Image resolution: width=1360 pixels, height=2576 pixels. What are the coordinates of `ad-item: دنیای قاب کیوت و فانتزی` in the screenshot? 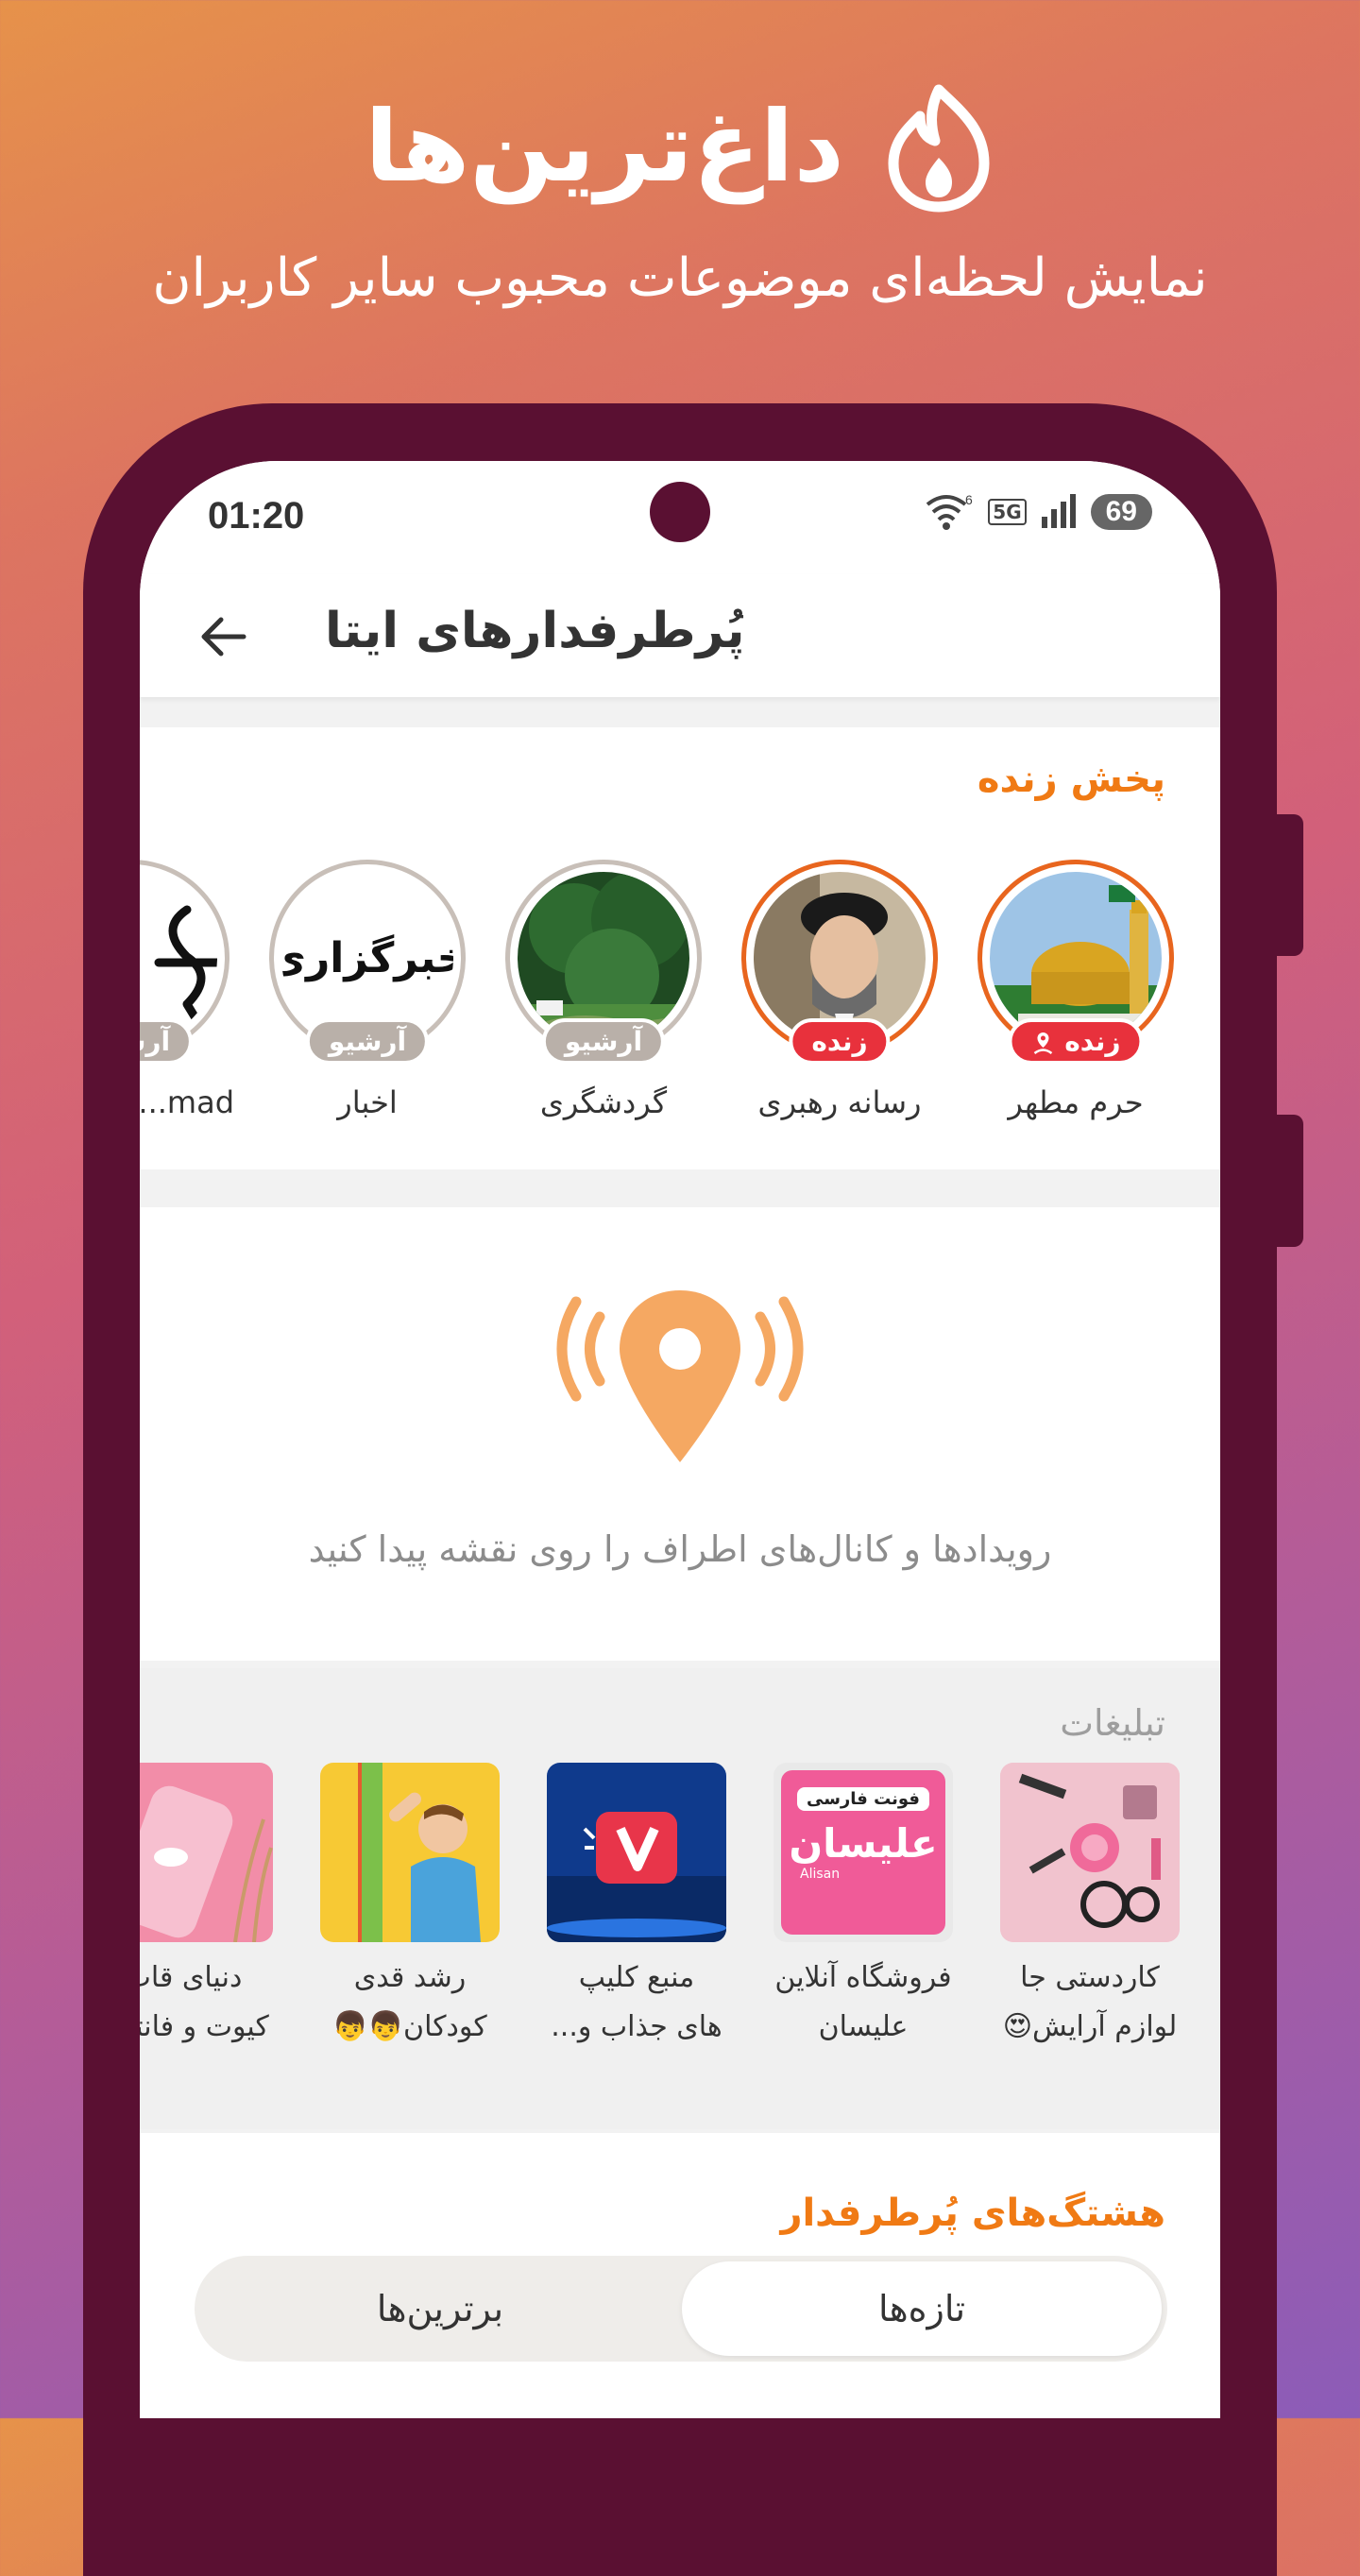 It's located at (209, 1908).